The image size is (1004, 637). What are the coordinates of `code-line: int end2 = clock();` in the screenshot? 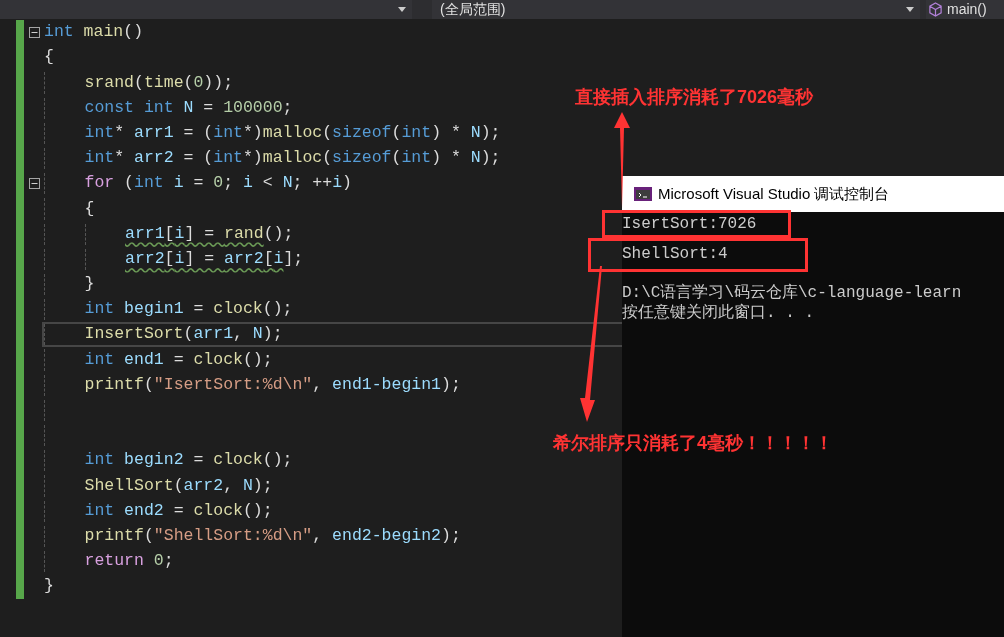 It's located at (178, 510).